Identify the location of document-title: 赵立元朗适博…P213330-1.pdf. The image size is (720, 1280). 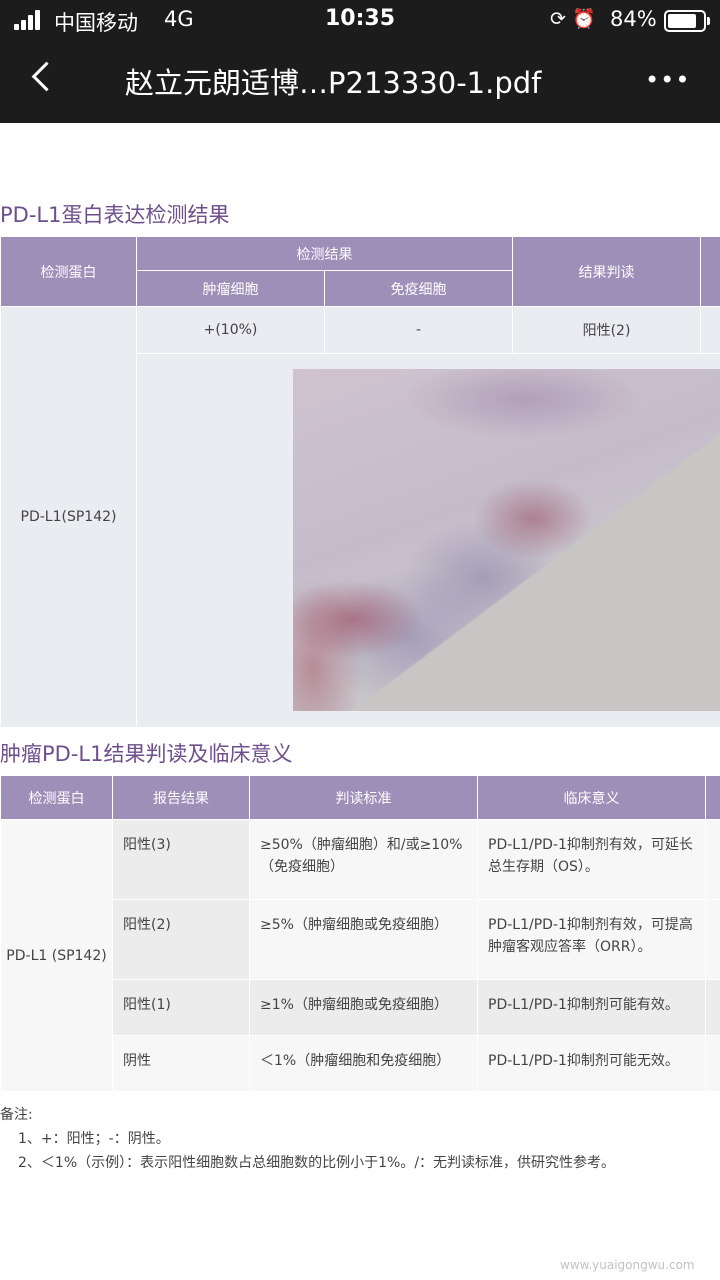
(333, 83).